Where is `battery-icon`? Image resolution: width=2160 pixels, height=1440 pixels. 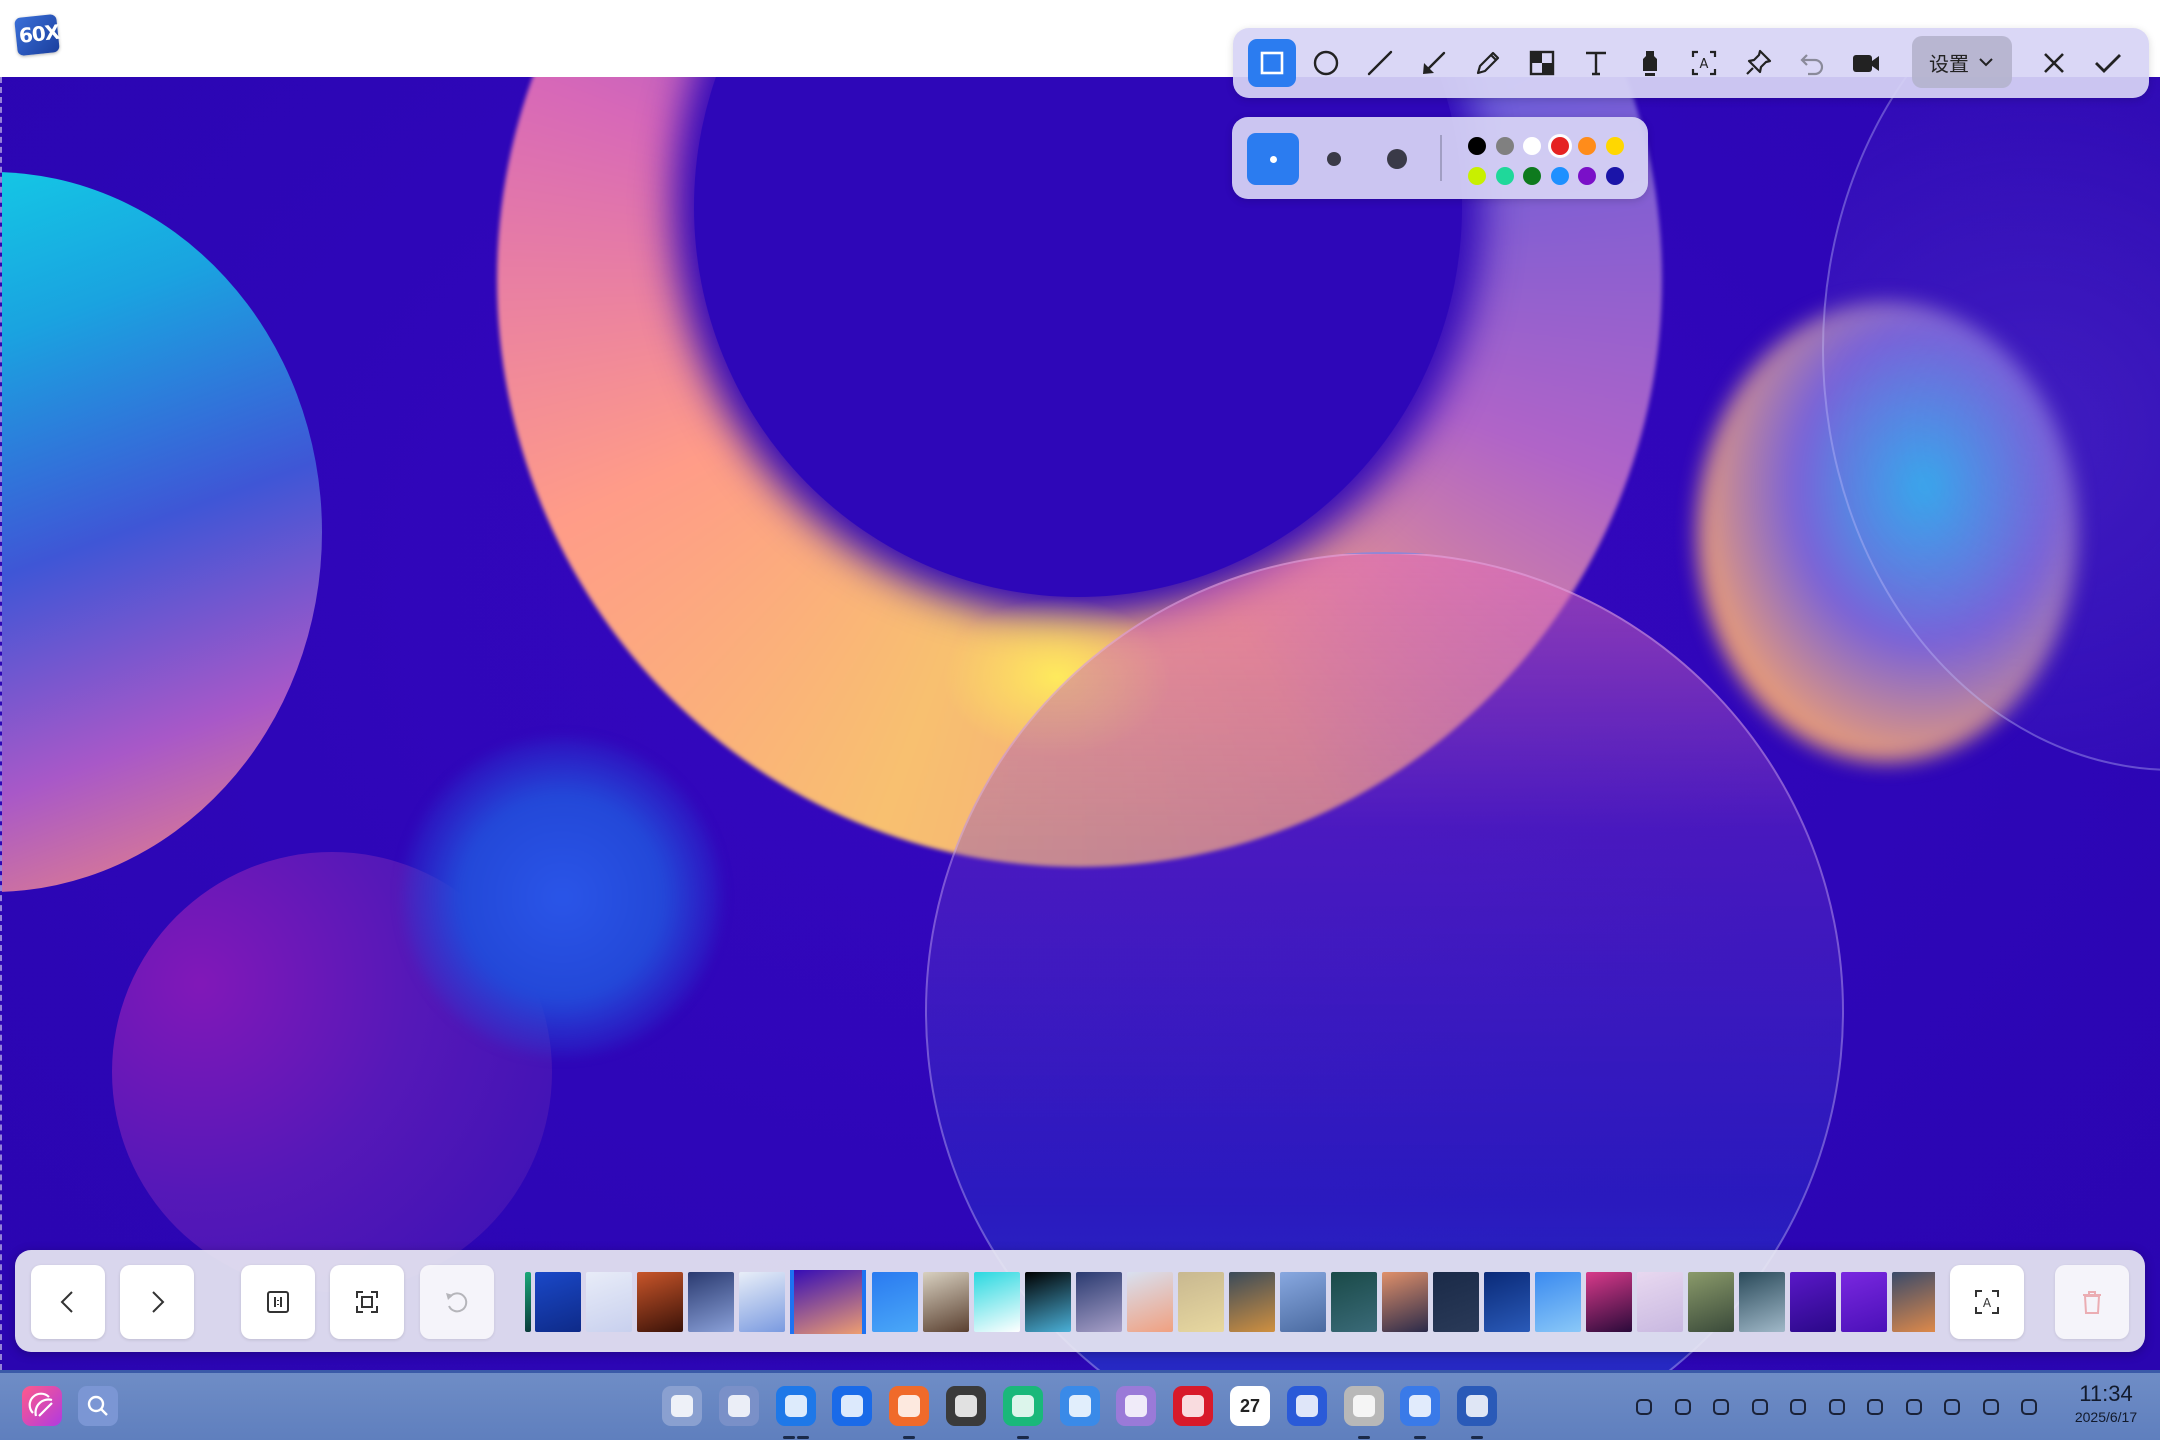 battery-icon is located at coordinates (1760, 1407).